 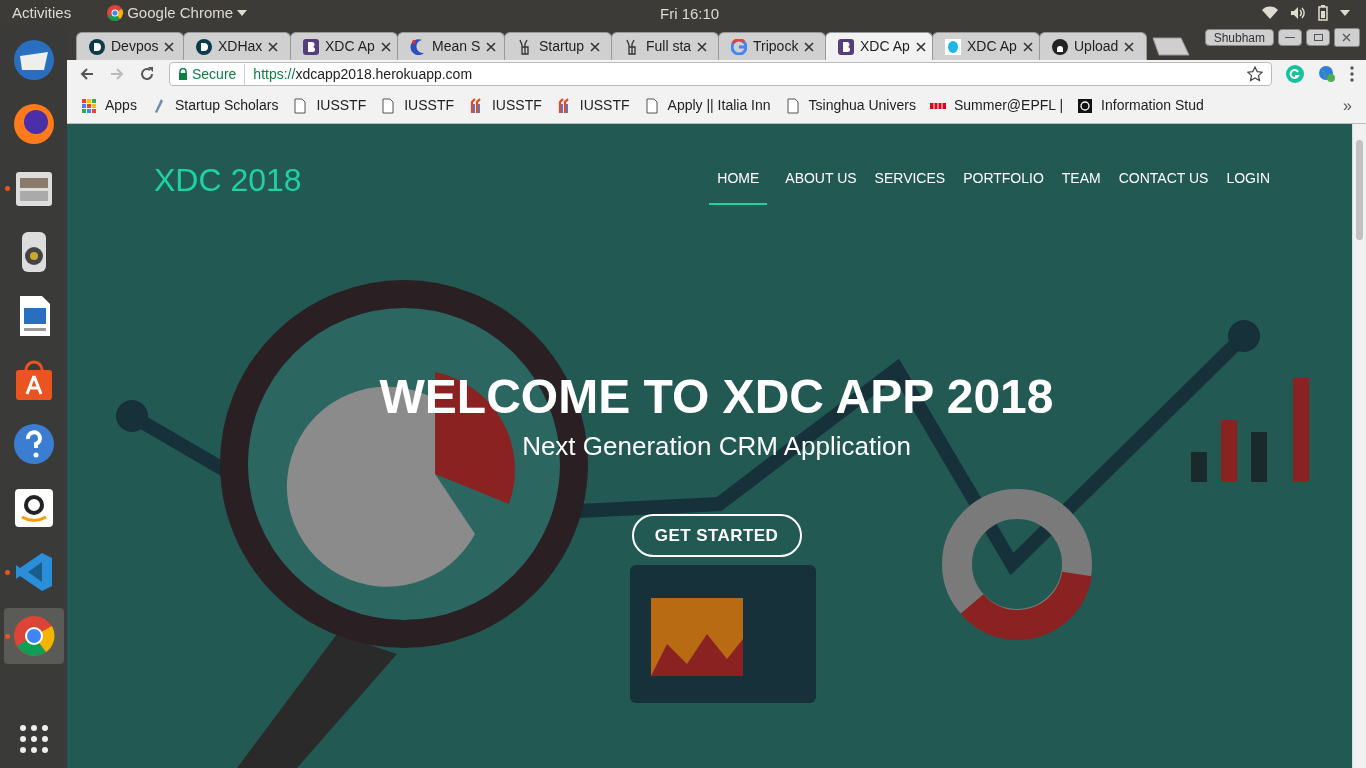 What do you see at coordinates (219, 74) in the screenshot?
I see `secure-label: Secure` at bounding box center [219, 74].